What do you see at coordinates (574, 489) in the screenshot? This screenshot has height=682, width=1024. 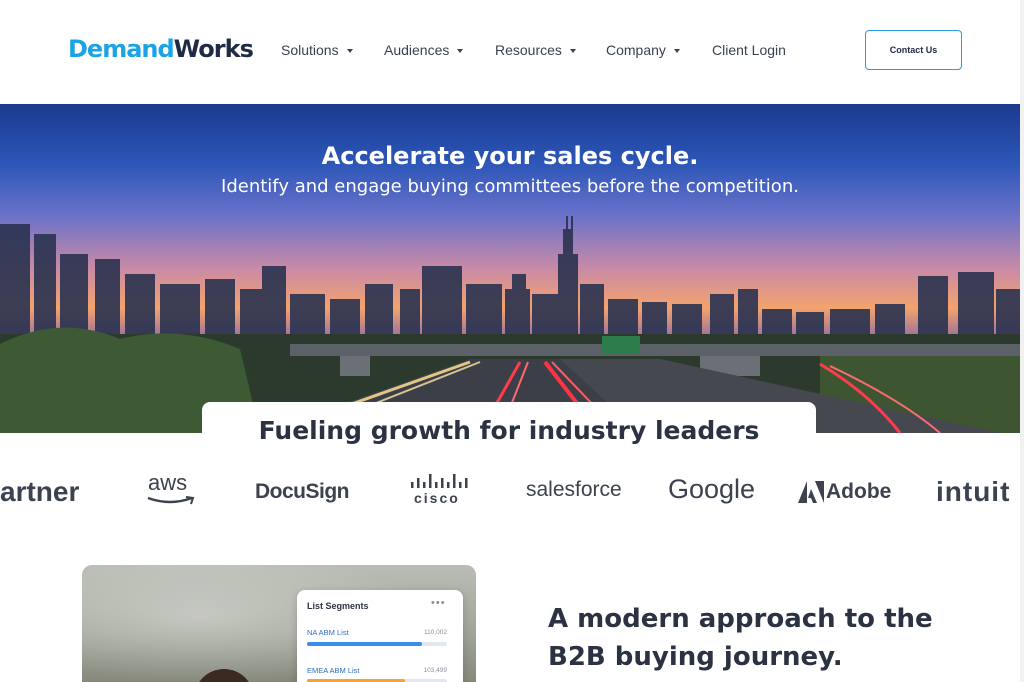 I see `salesforce-logo: salesforce` at bounding box center [574, 489].